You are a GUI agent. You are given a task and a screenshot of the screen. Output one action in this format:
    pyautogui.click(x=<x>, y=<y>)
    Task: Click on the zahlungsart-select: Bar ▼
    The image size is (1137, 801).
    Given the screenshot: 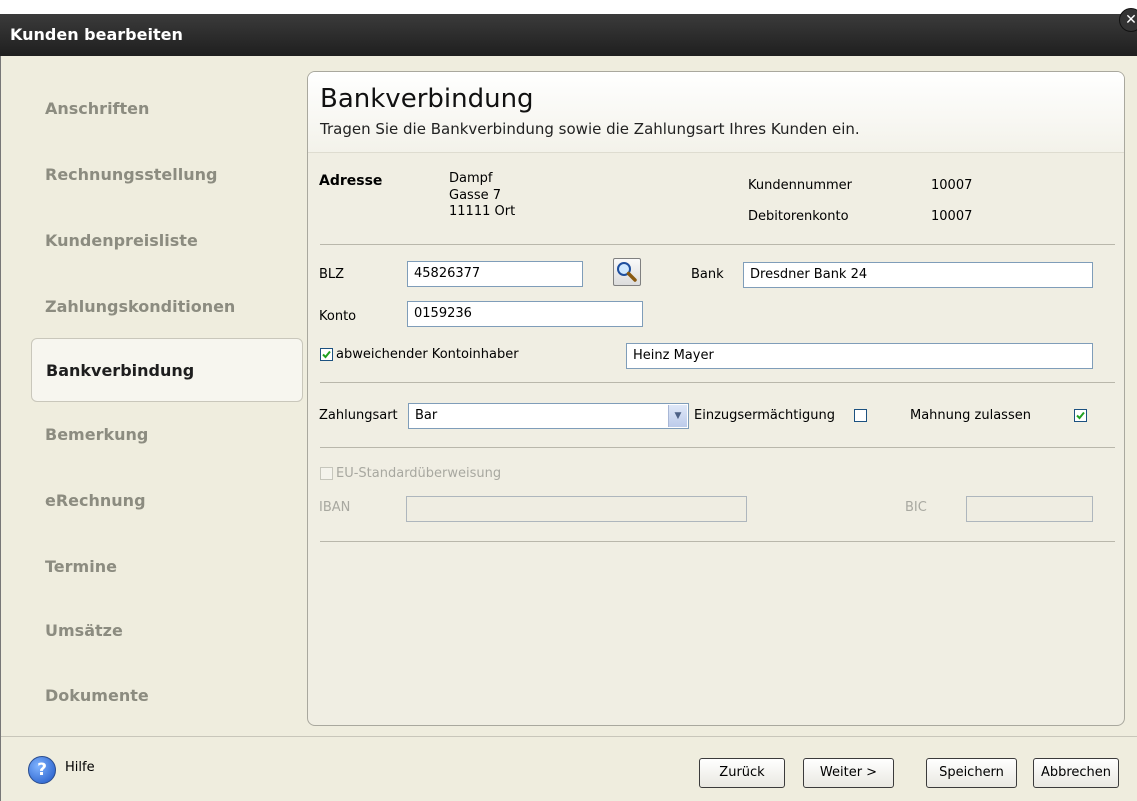 What is the action you would take?
    pyautogui.click(x=548, y=416)
    